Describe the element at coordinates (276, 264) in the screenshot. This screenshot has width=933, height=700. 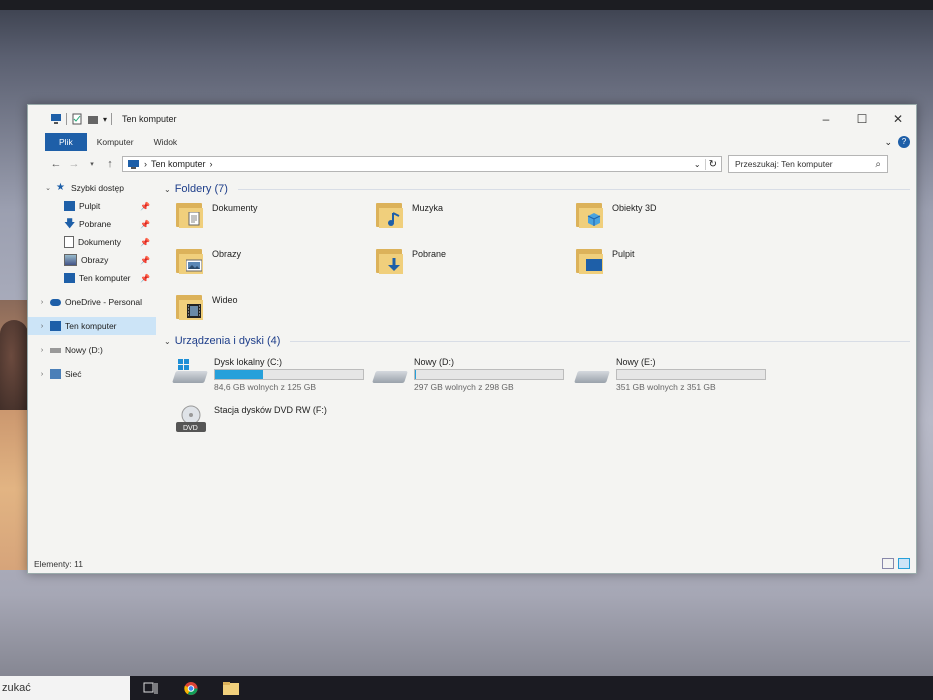
I see `folder-pictures: Obrazy` at that location.